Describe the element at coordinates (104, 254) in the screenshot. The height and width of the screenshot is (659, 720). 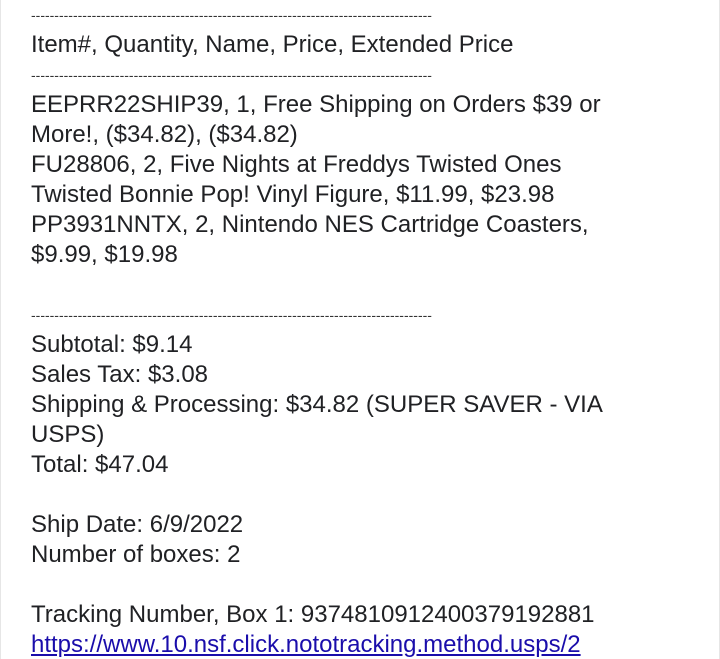
I see `list-item-continued: $9.99, $19.98` at that location.